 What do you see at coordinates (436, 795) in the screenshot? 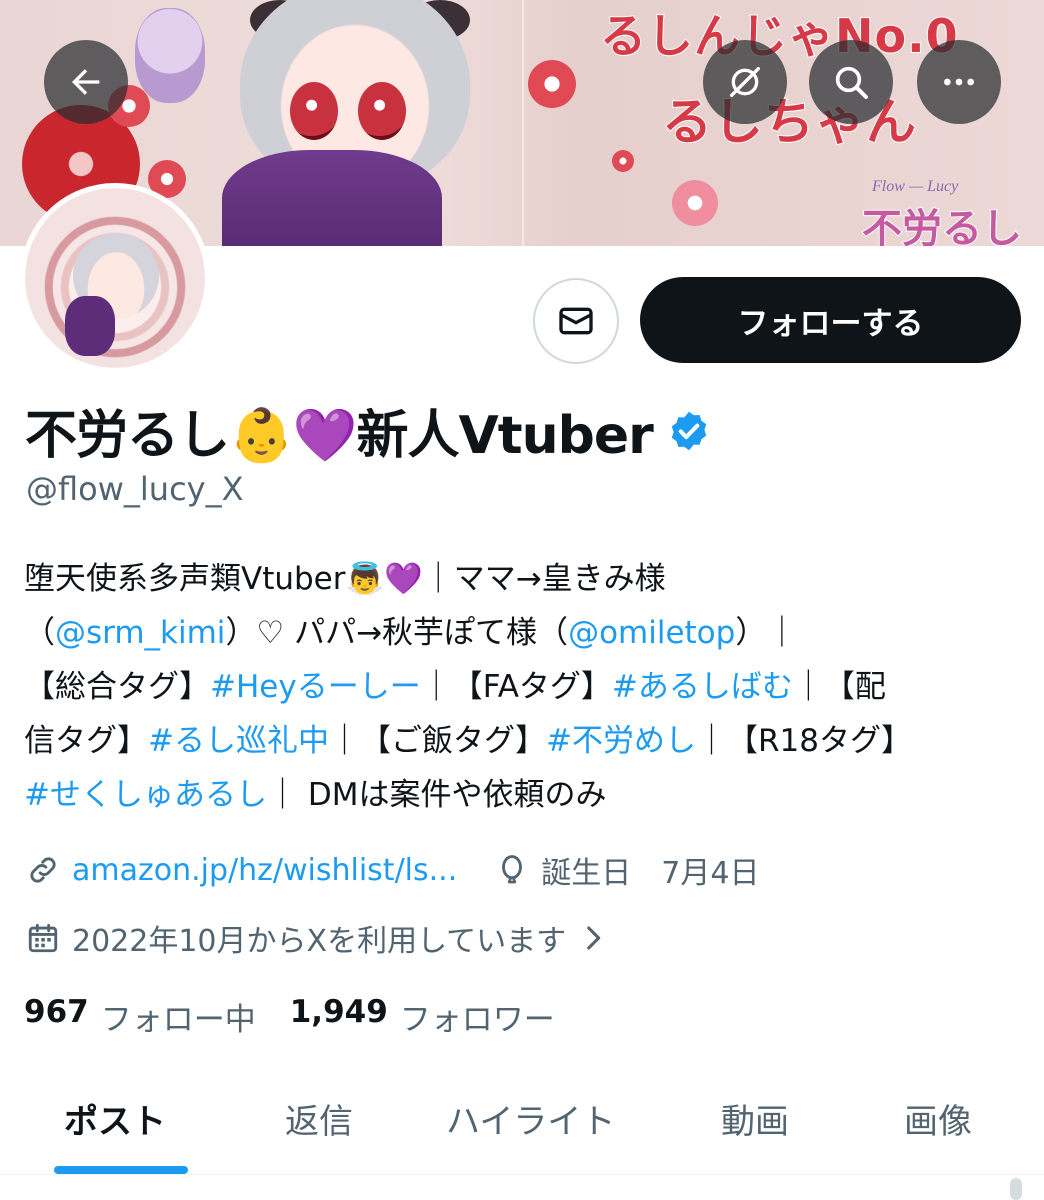
I see `bio-text: ｜ DMは案件や依頼のみ` at bounding box center [436, 795].